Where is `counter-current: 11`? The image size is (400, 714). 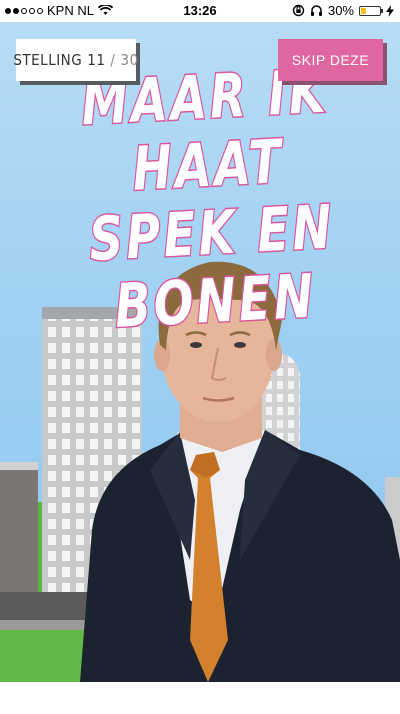
counter-current: 11 is located at coordinates (96, 60).